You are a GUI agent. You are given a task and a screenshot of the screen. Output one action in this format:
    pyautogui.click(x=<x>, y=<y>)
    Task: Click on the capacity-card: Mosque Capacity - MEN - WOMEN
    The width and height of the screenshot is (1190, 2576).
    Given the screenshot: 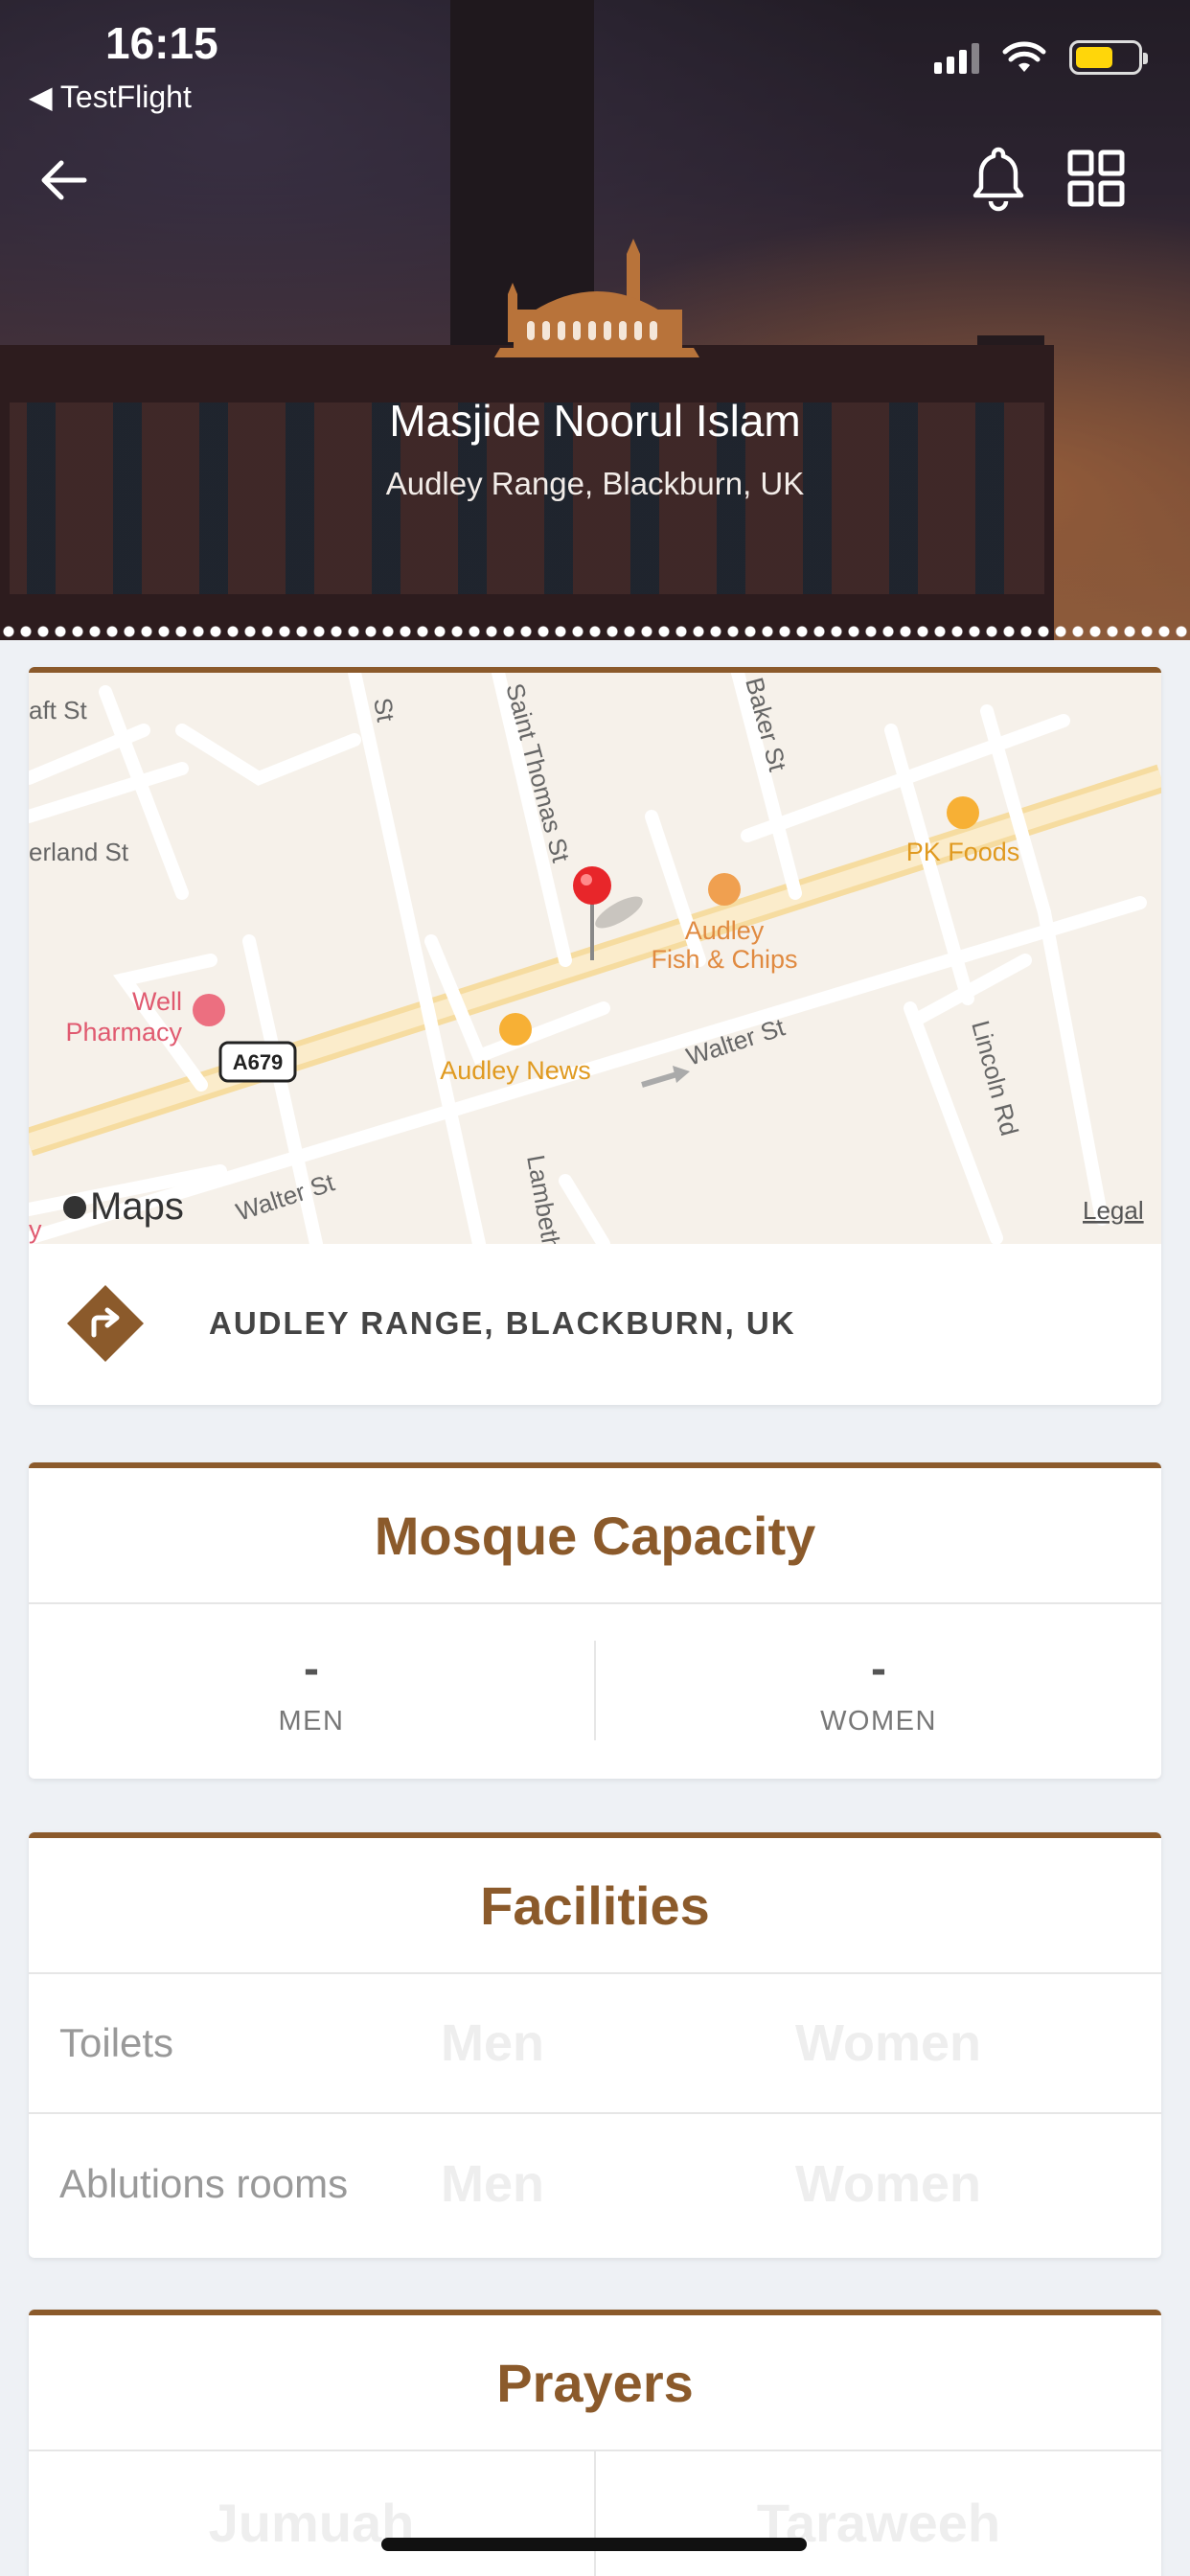 What is the action you would take?
    pyautogui.click(x=595, y=1621)
    